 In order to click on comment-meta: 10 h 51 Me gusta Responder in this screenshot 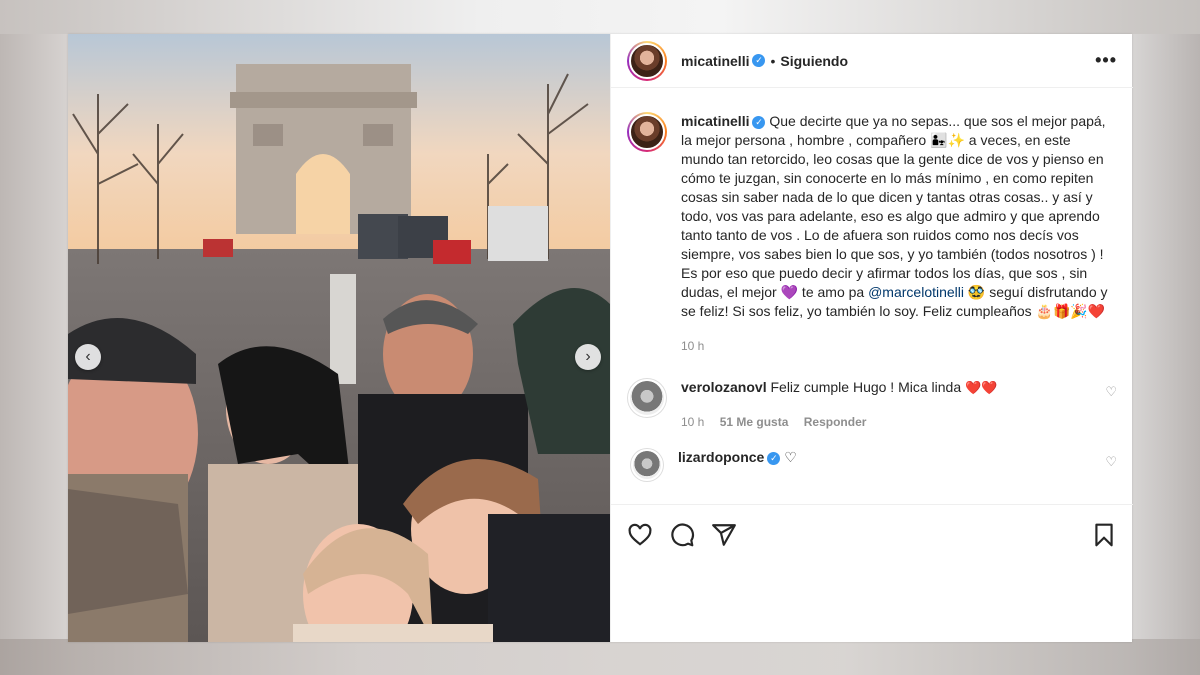, I will do `click(899, 422)`.